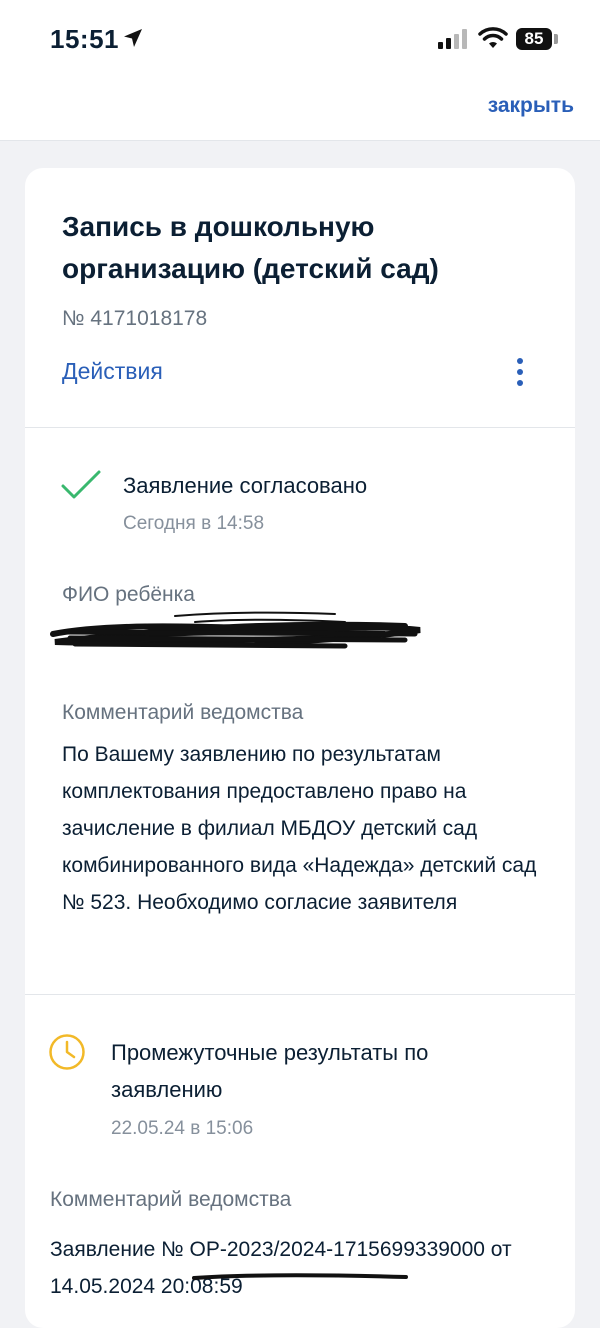 This screenshot has height=1328, width=600. I want to click on event-date: 22.05.24 в 15:06, so click(182, 1128).